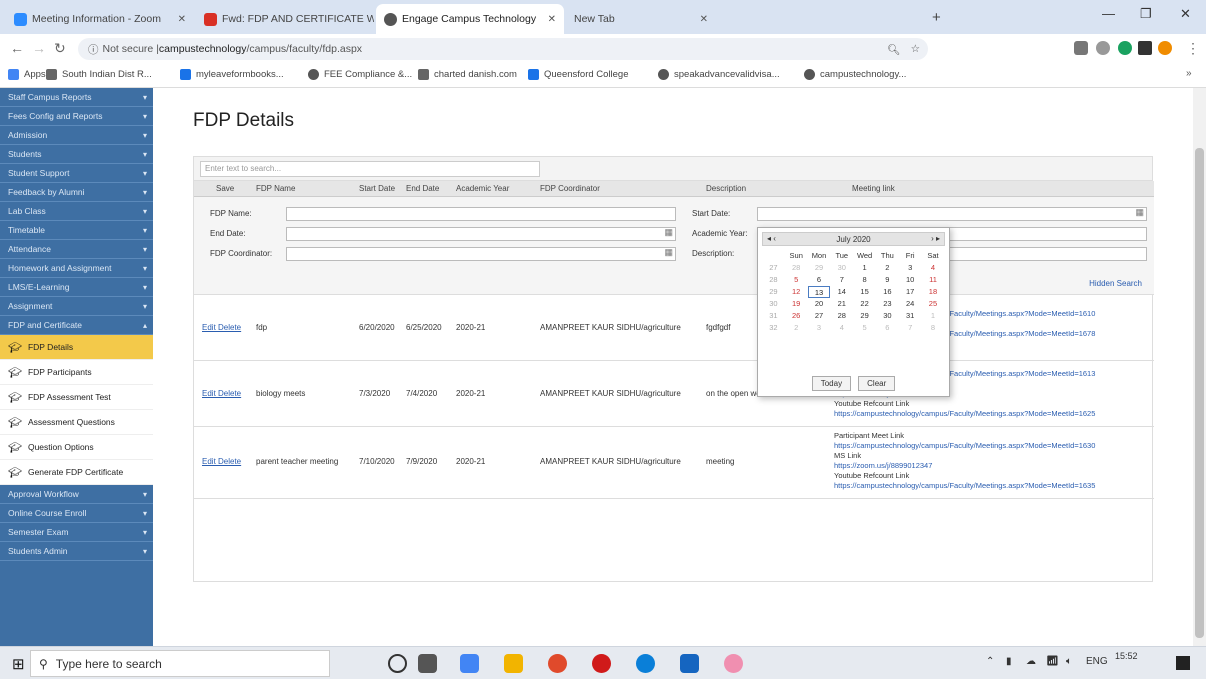 The image size is (1206, 679). I want to click on extension-icon, so click(1081, 48).